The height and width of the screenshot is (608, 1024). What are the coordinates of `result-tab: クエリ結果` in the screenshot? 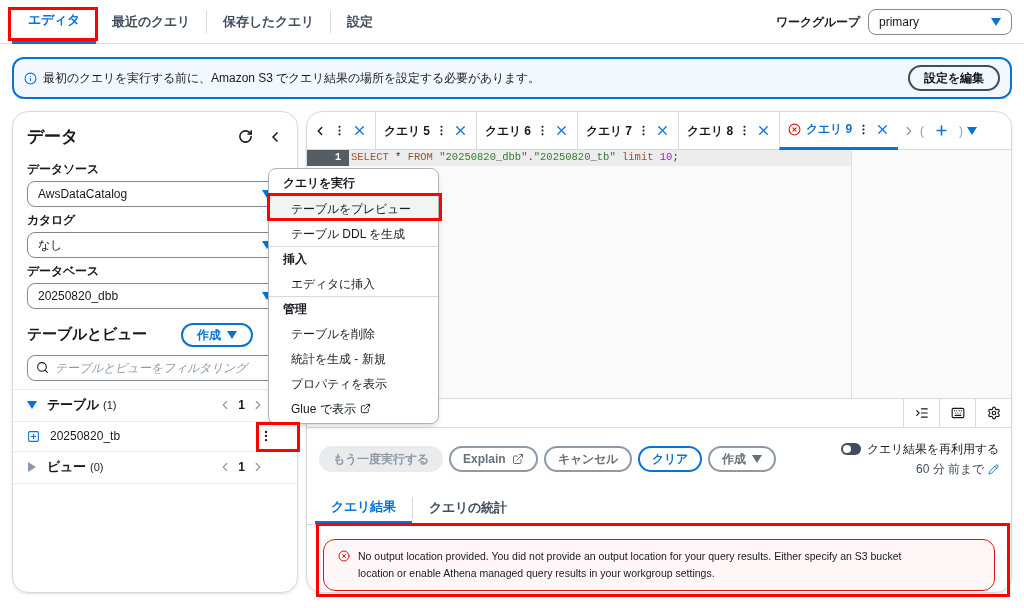 It's located at (363, 508).